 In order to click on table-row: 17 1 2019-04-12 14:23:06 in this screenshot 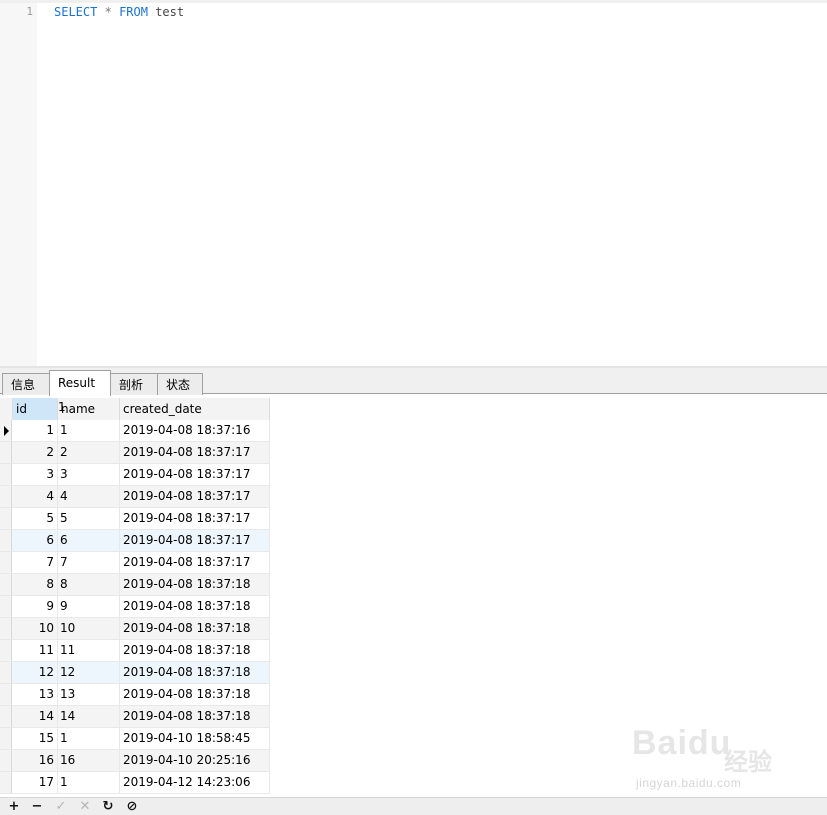, I will do `click(135, 783)`.